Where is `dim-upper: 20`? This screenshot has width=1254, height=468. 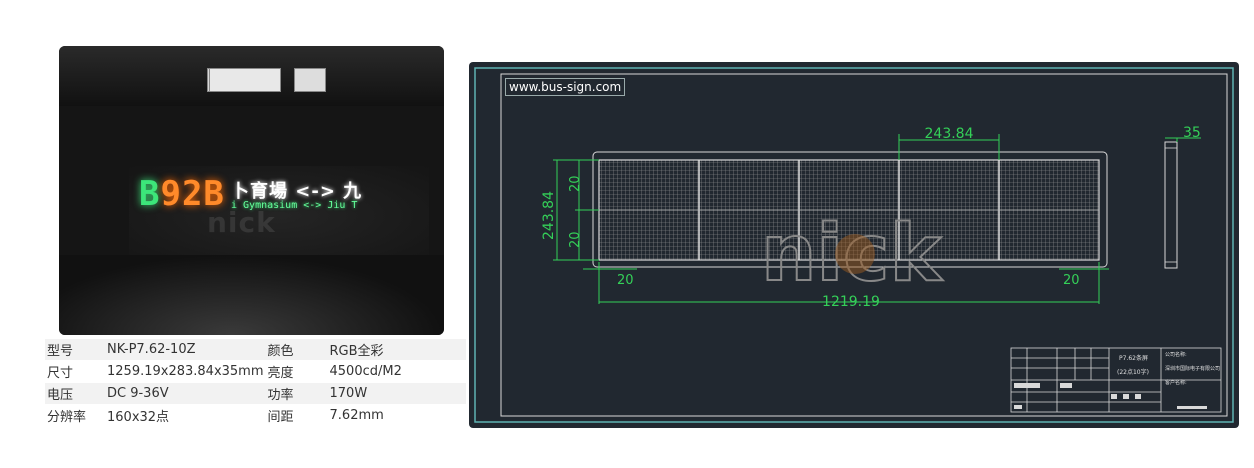 dim-upper: 20 is located at coordinates (575, 183).